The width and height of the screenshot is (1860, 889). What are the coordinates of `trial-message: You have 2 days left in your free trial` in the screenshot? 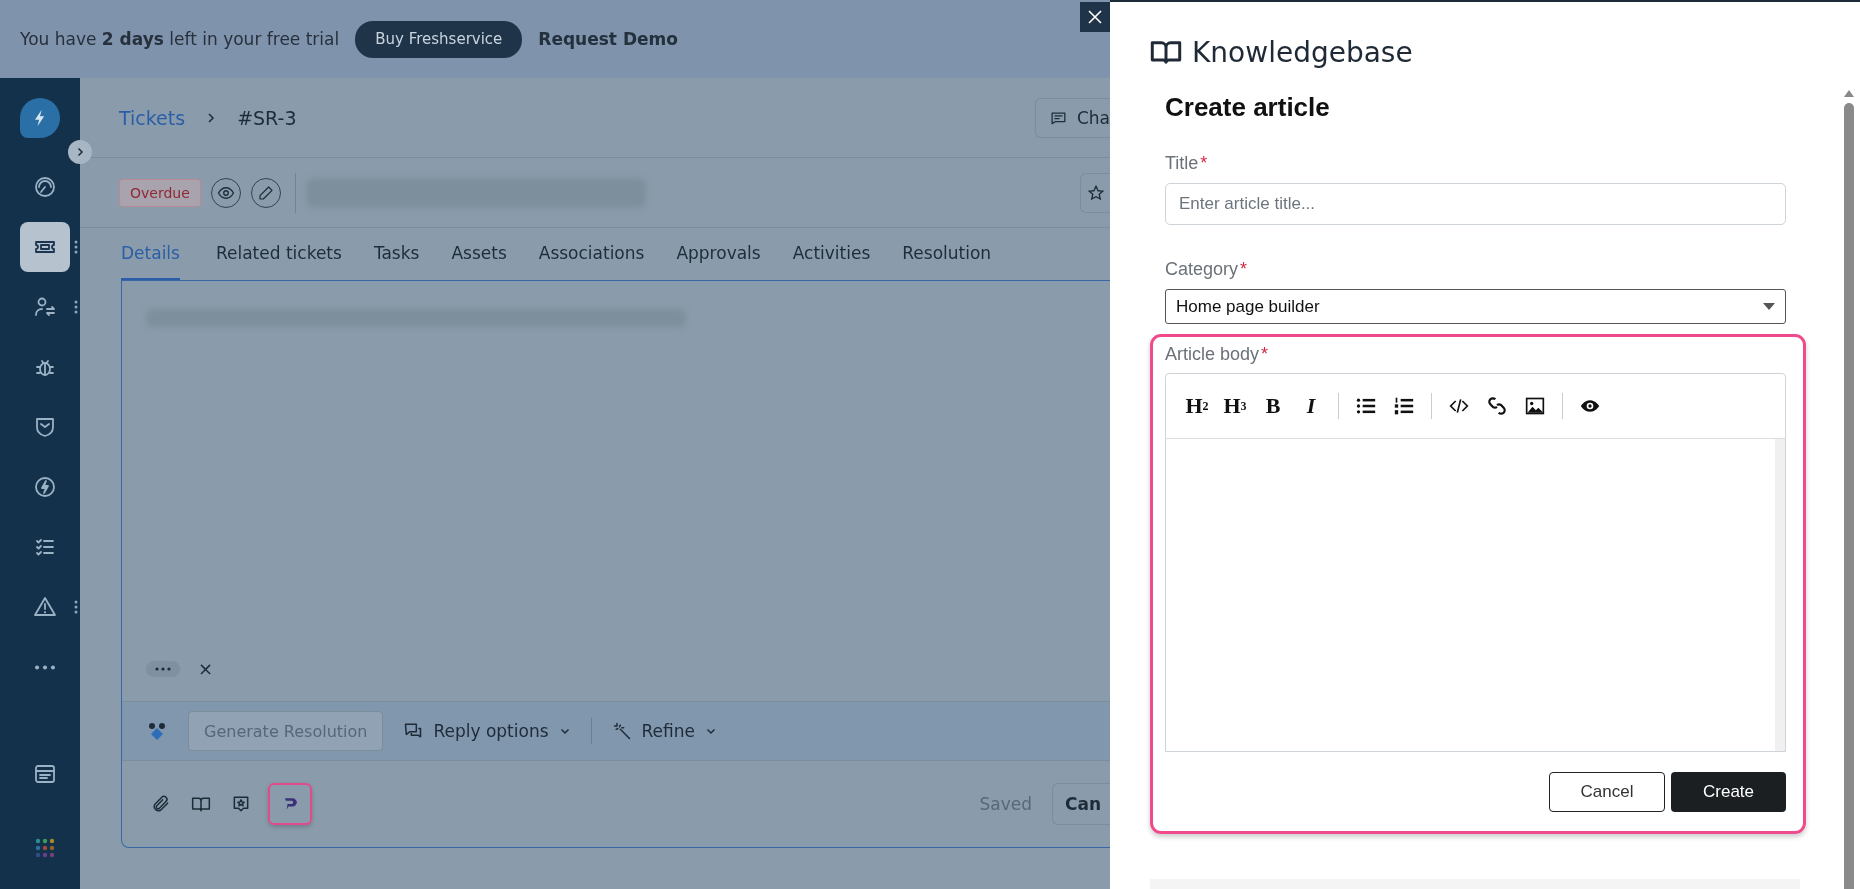 It's located at (180, 39).